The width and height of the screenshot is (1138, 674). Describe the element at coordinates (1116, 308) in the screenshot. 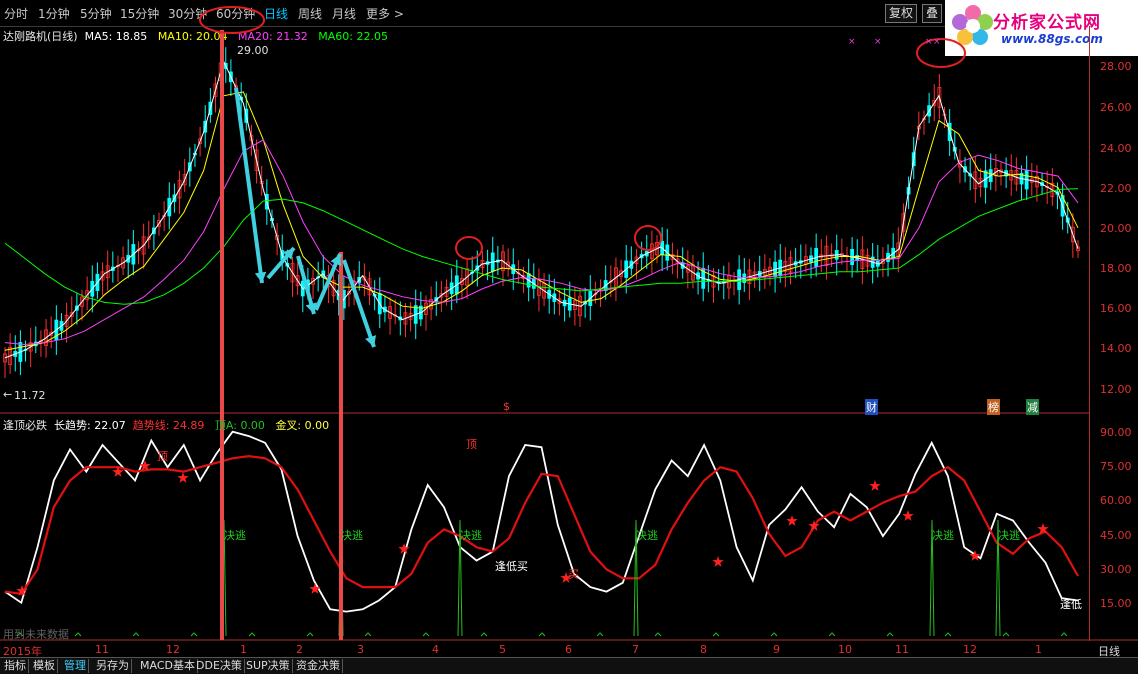

I see `price-tick: 16.00` at that location.